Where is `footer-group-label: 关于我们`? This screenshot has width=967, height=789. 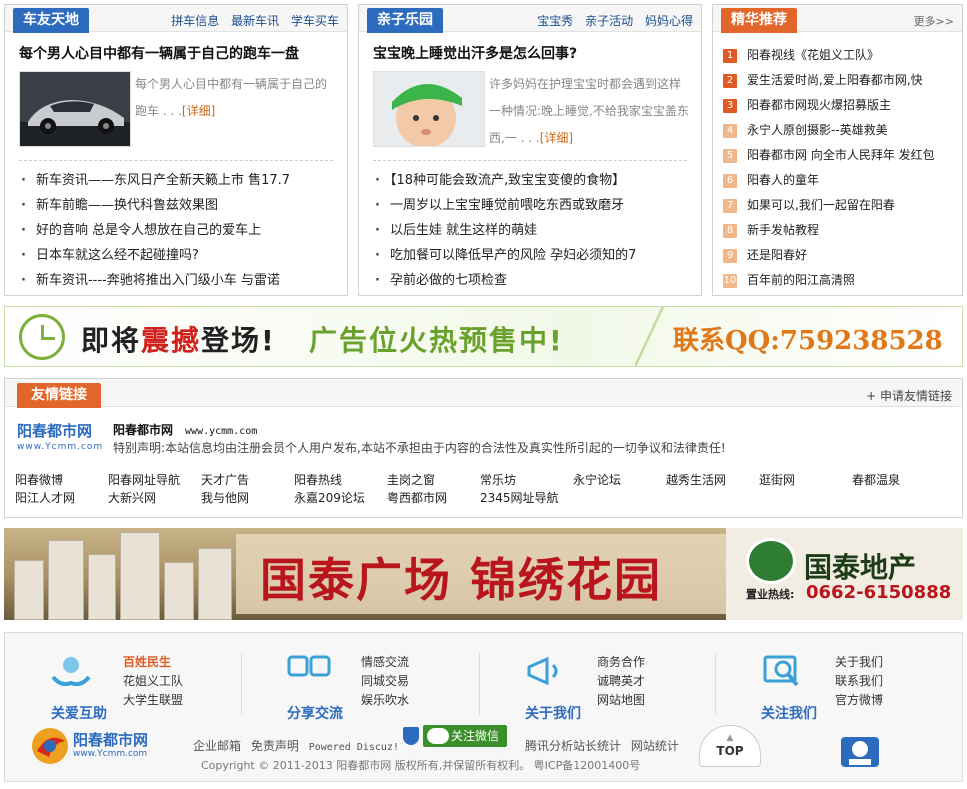
footer-group-label: 关于我们 is located at coordinates (553, 713).